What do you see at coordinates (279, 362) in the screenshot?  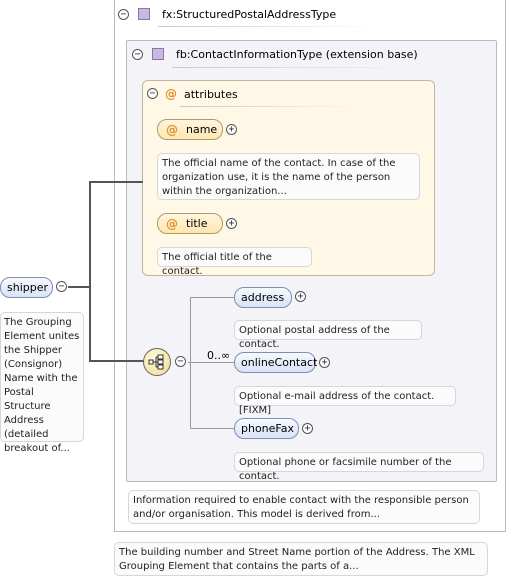 I see `online-contact-element-label: onlineContact` at bounding box center [279, 362].